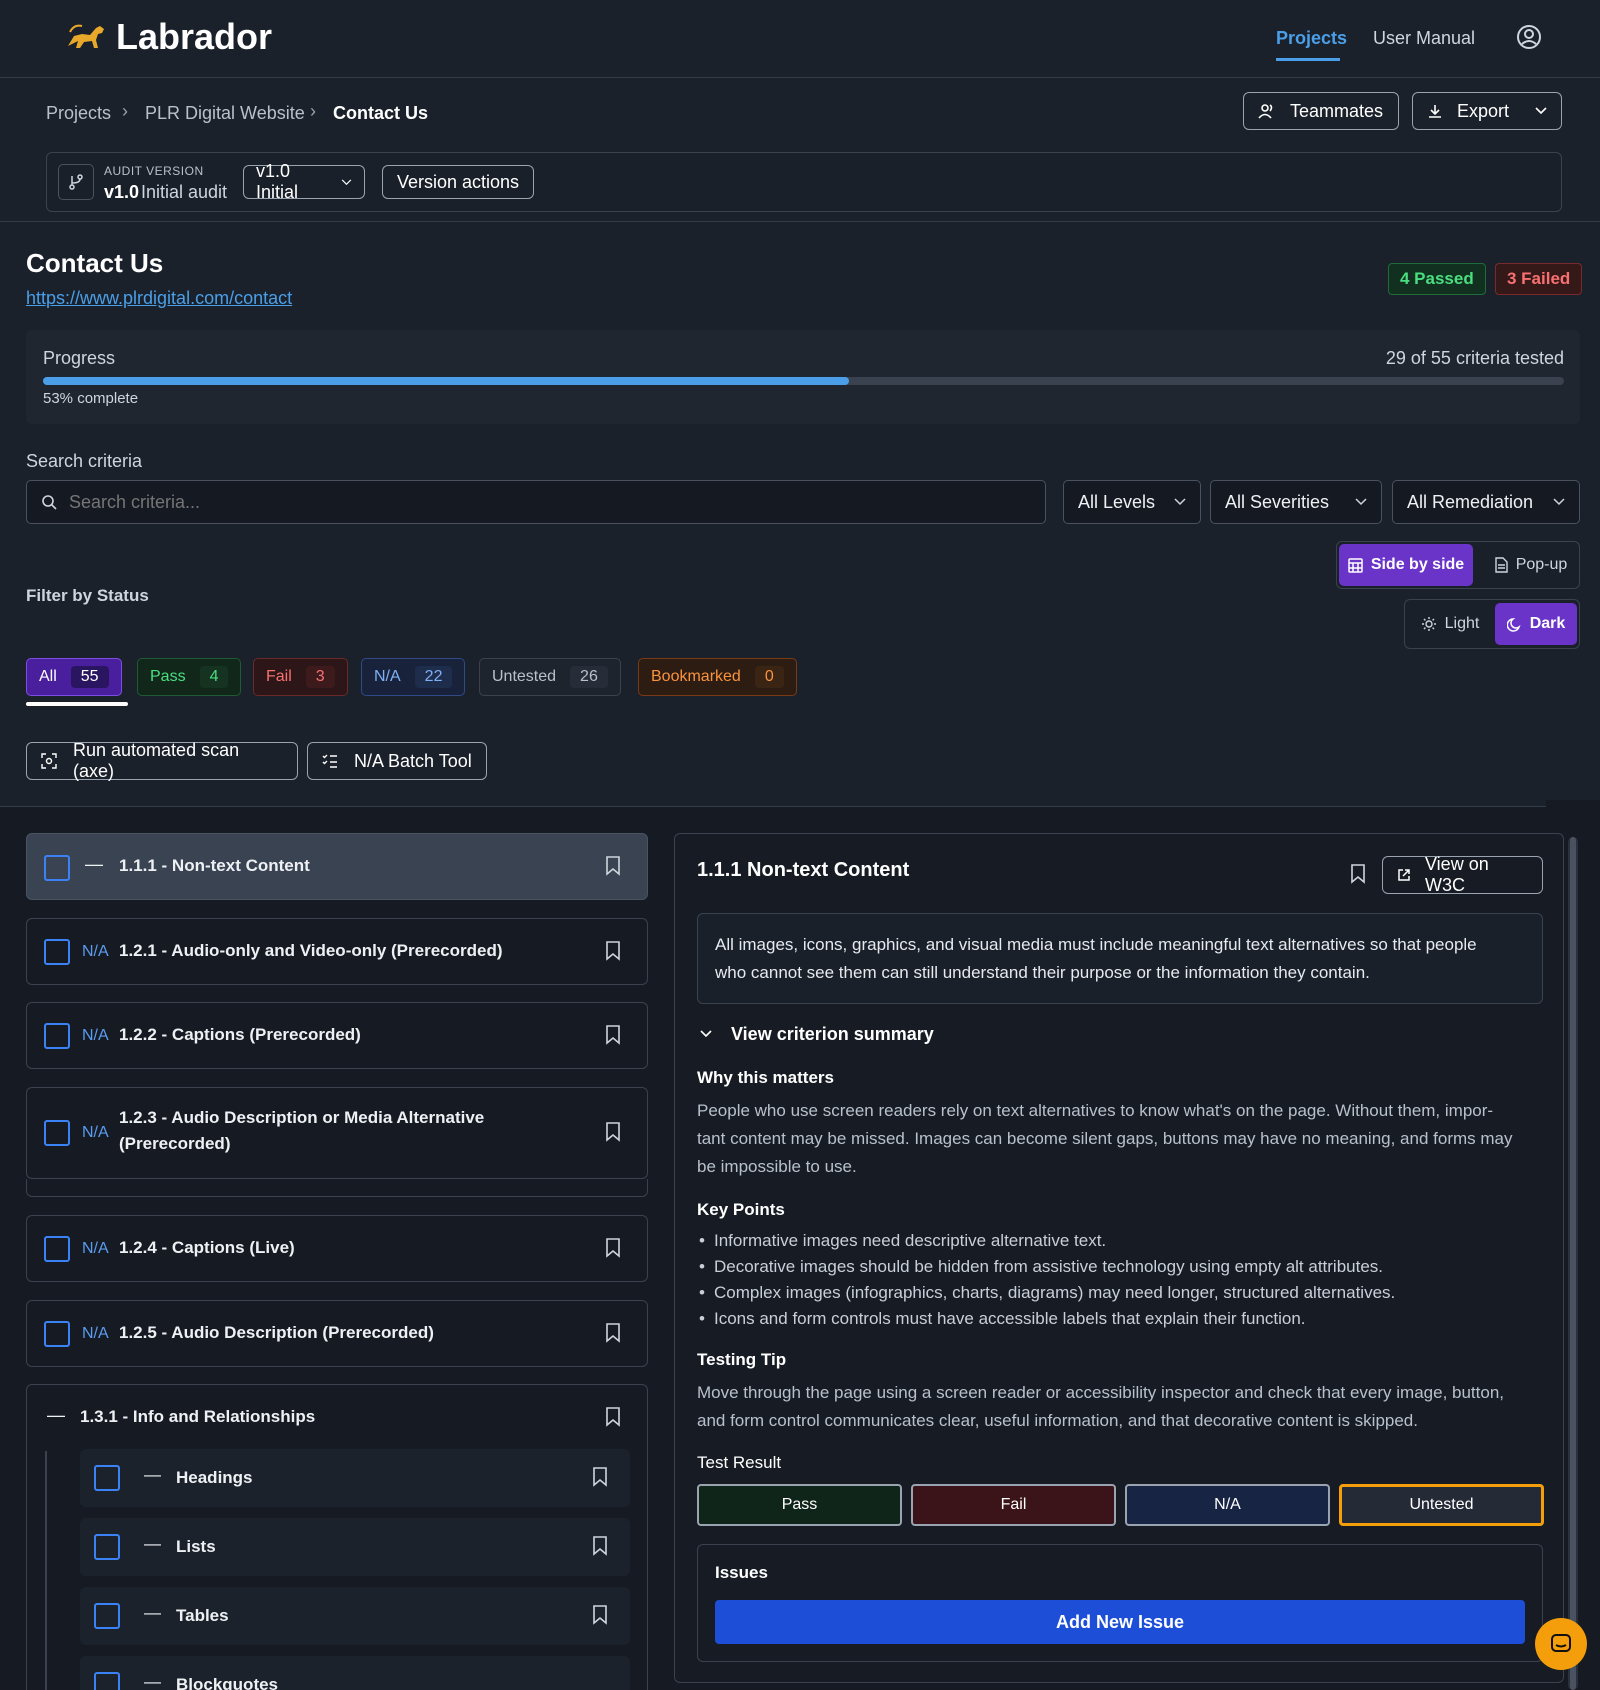 The image size is (1600, 1690). Describe the element at coordinates (1296, 502) in the screenshot. I see `severities-select: All Severities` at that location.